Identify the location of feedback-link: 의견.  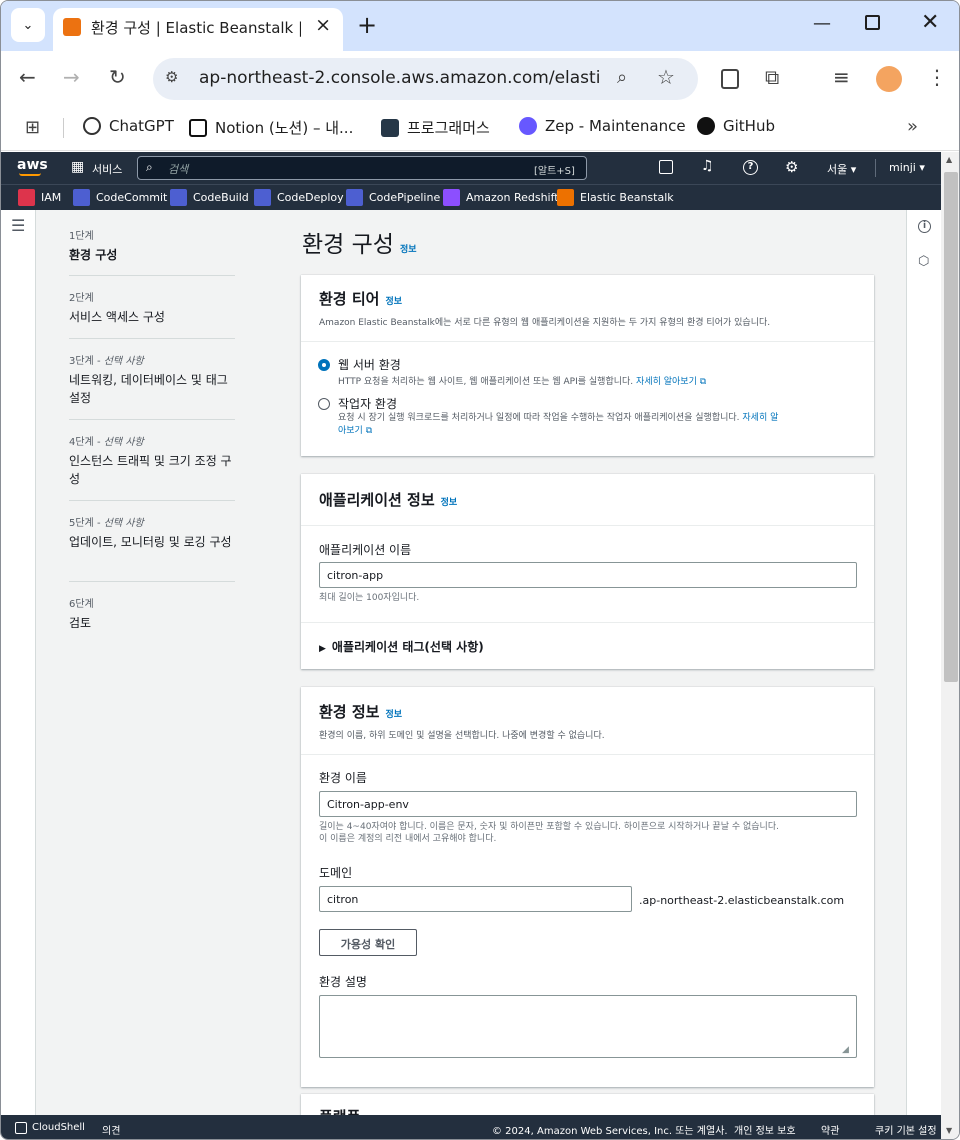
(111, 1129).